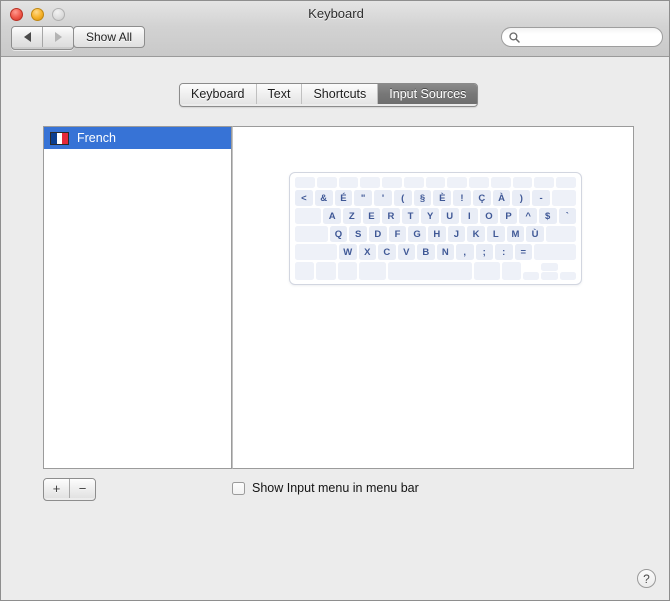  I want to click on keyboard-row-upper: A Z E R T Y U I O P ^ $ `, so click(436, 216).